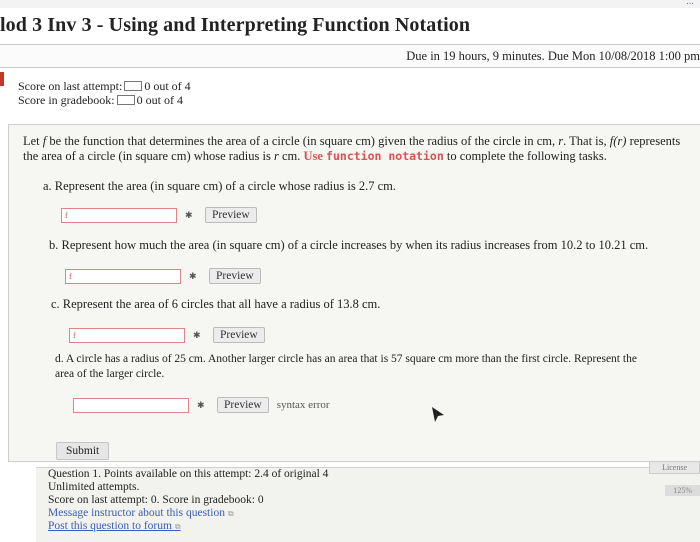 The image size is (700, 542). I want to click on task-b-answer-row: f ✱ Preview, so click(163, 276).